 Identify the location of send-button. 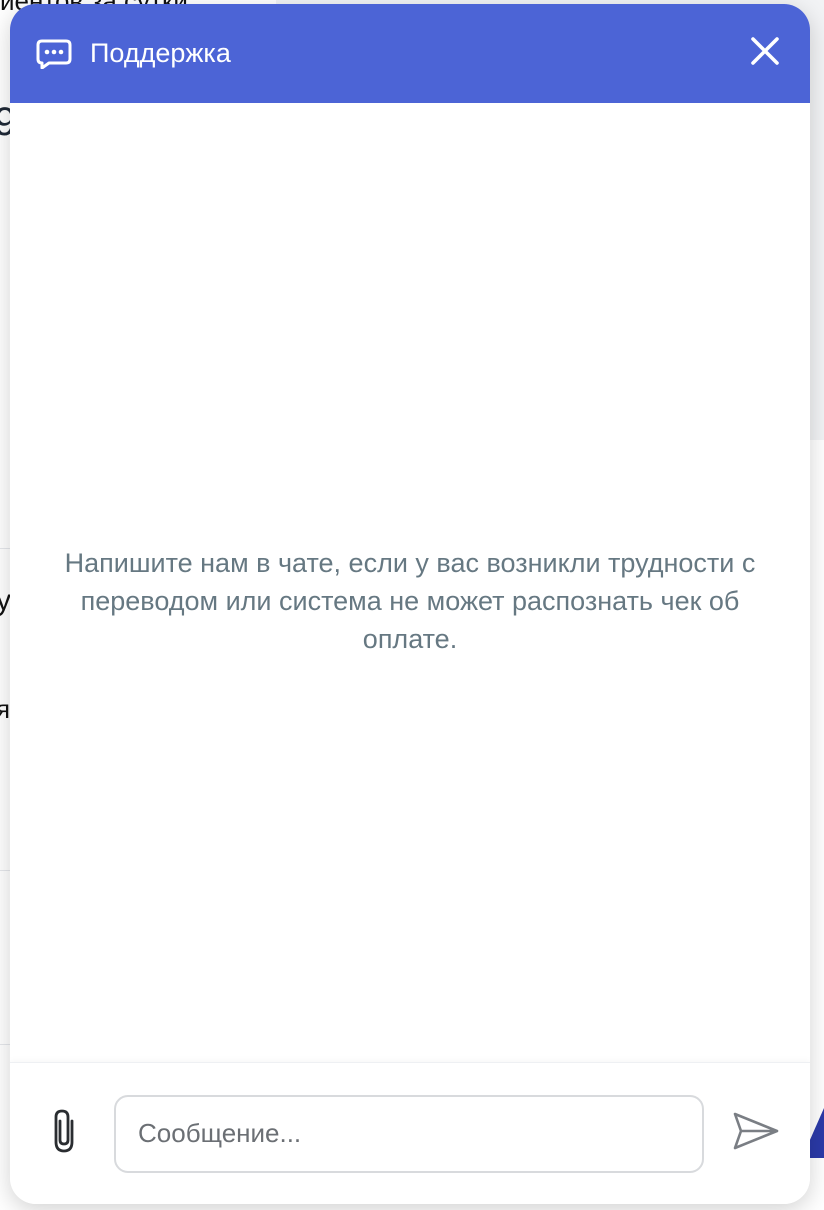
(756, 1134).